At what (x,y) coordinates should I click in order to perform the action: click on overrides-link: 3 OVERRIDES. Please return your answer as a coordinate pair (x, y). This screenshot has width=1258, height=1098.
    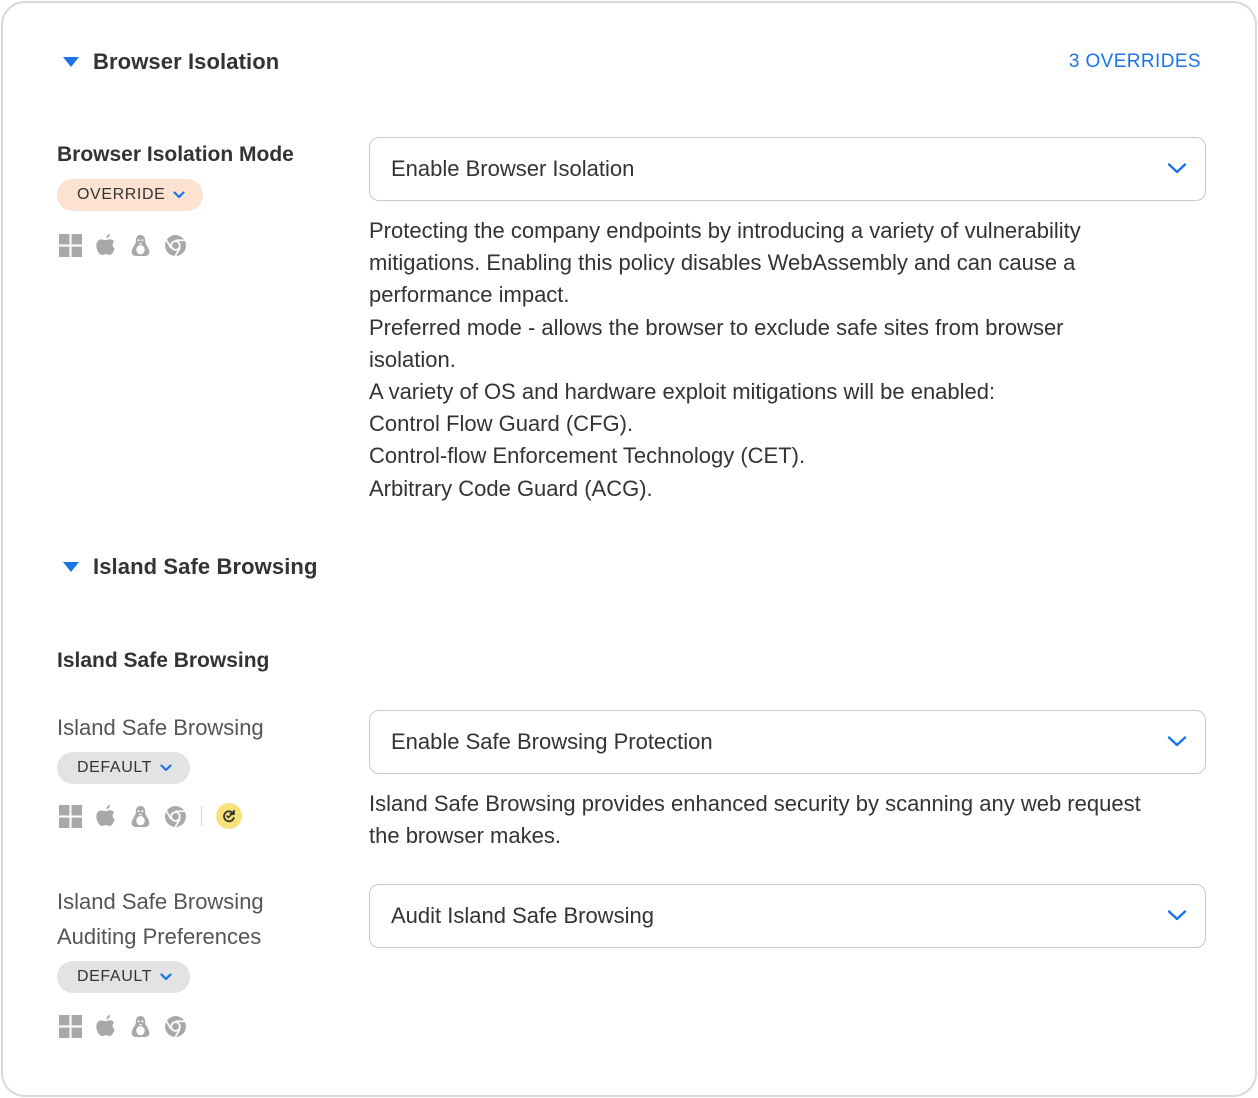
    Looking at the image, I should click on (1135, 62).